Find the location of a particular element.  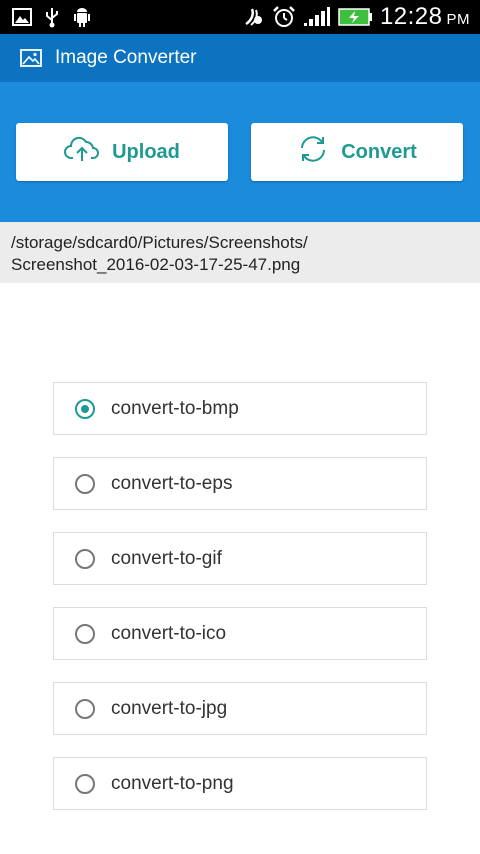

format-option: convert-to-bmp is located at coordinates (240, 408).